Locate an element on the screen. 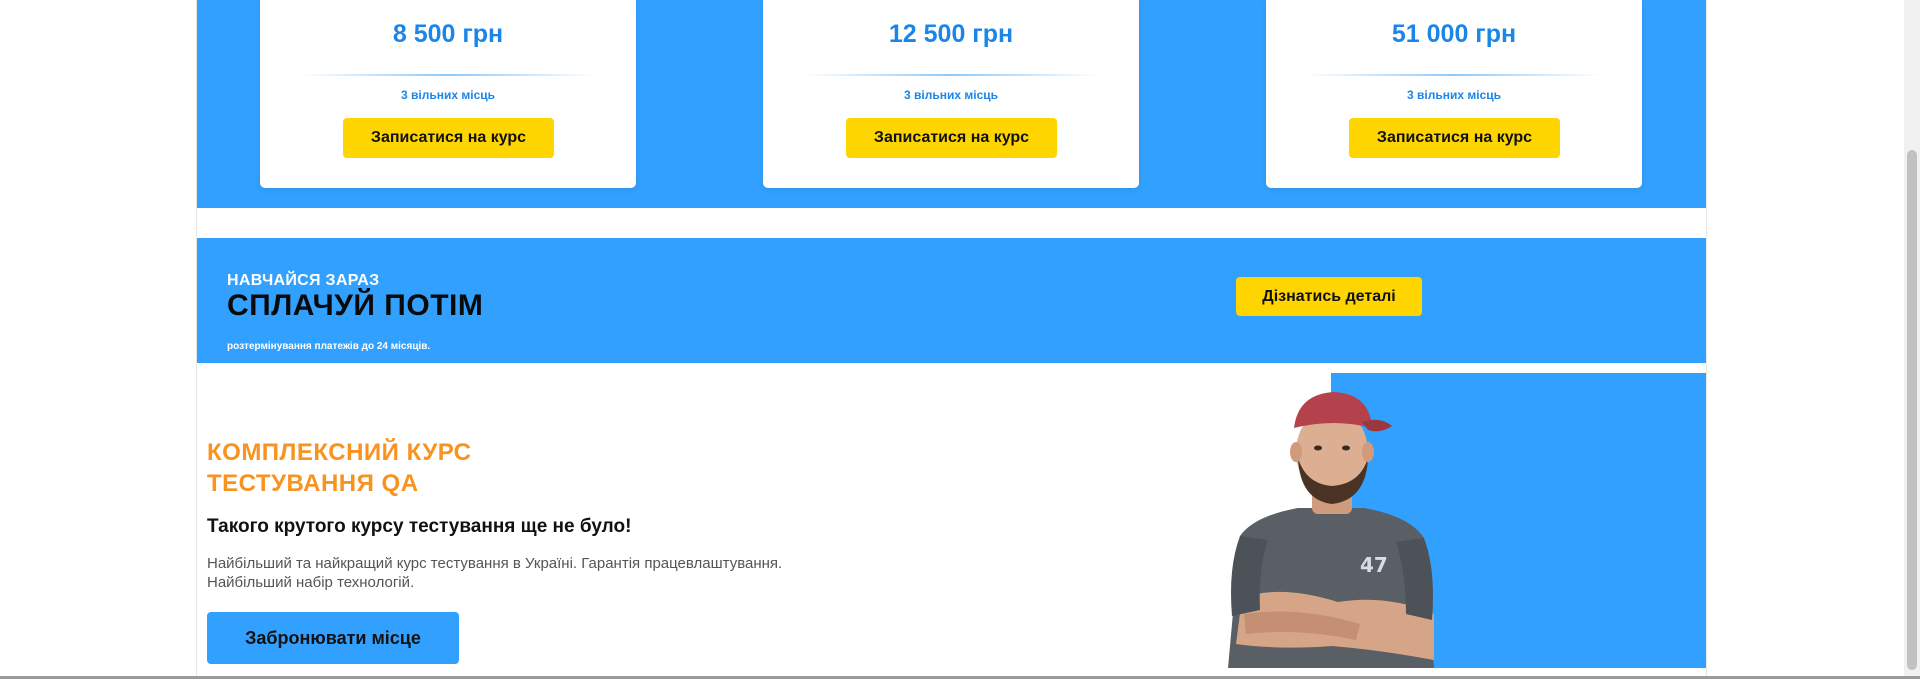 This screenshot has height=679, width=1920. instructor-photo: 47 is located at coordinates (1331, 530).